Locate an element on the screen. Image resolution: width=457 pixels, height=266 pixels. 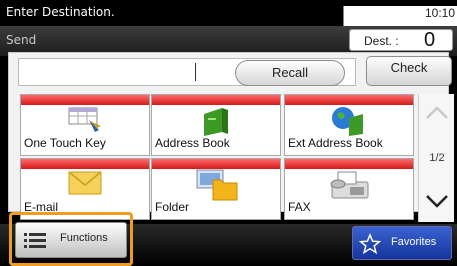
mode-label: Send is located at coordinates (21, 40).